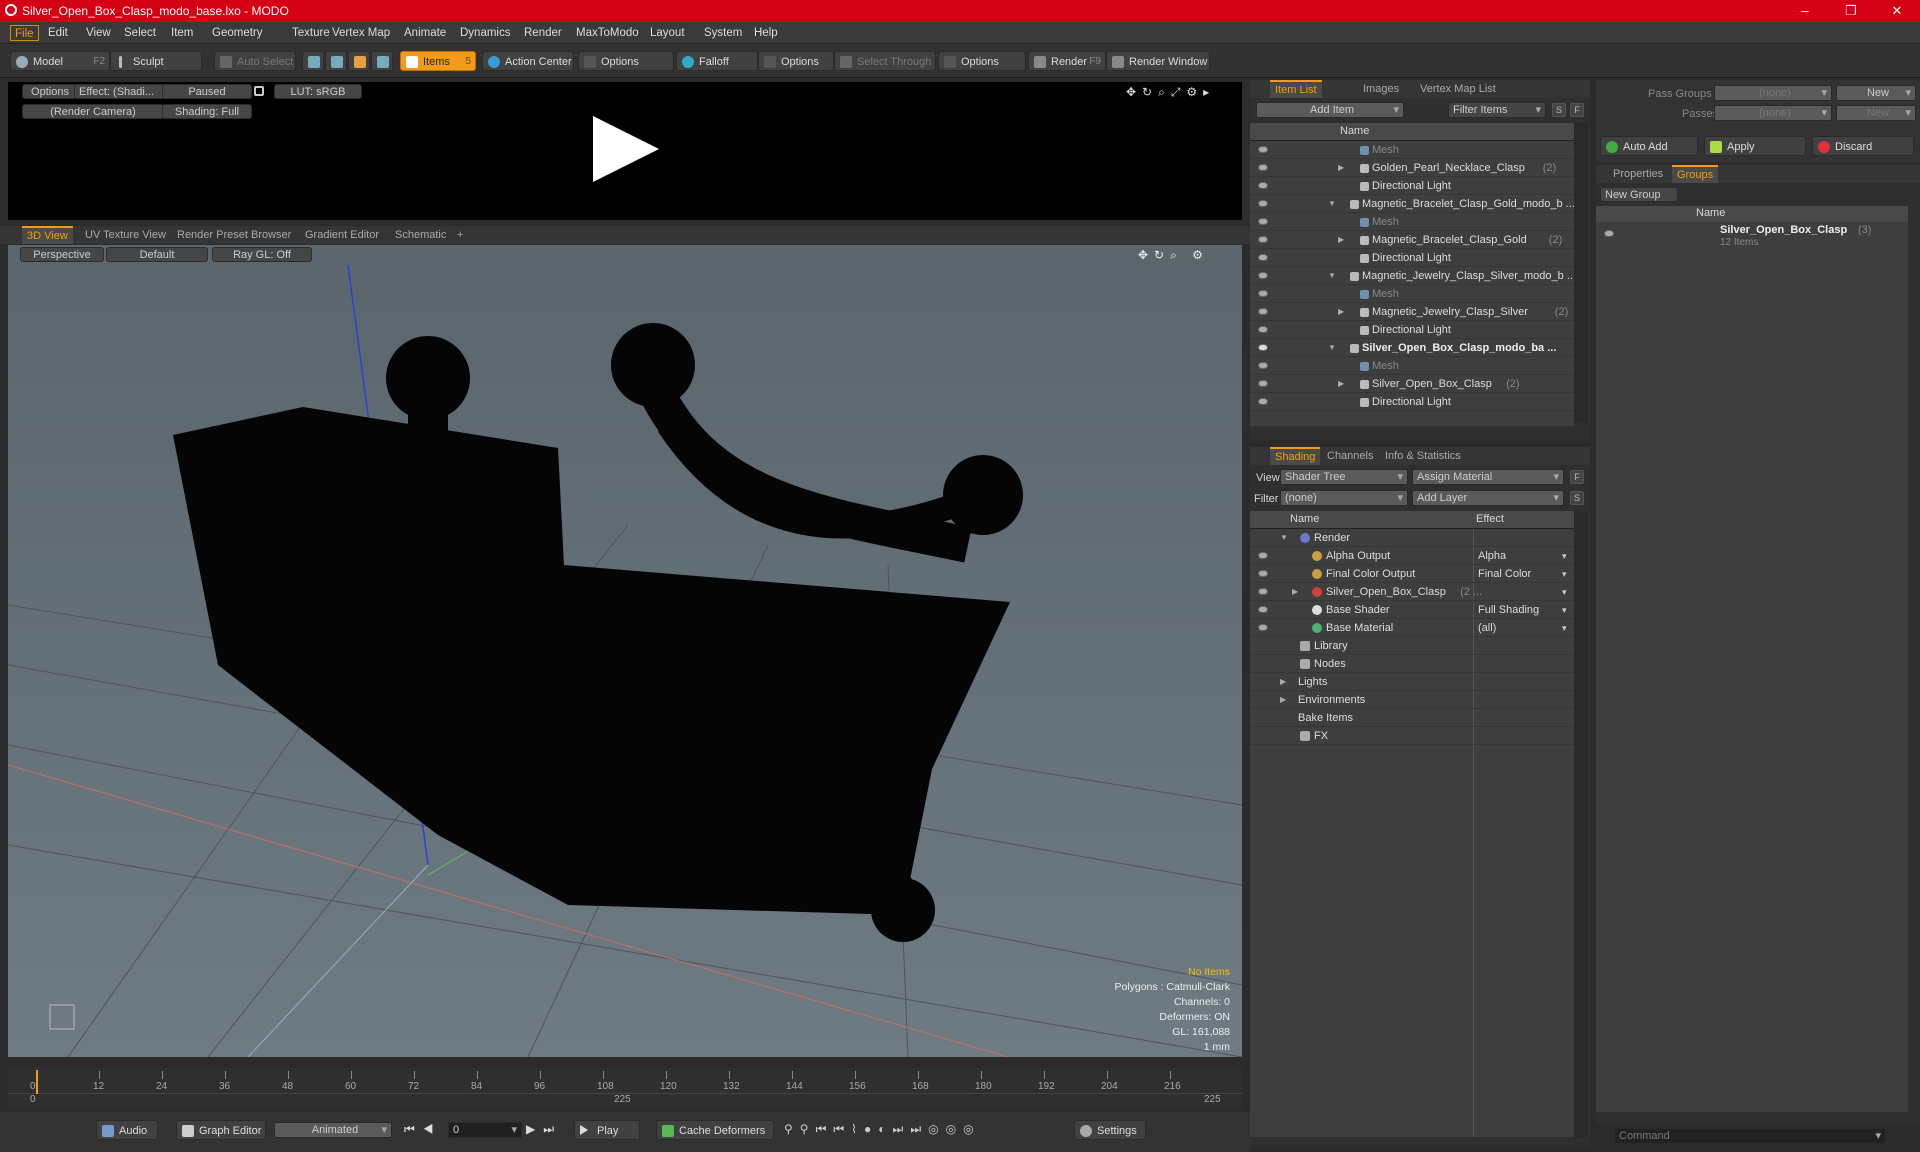 The image size is (1920, 1152). What do you see at coordinates (1773, 93) in the screenshot?
I see `pass-groups-select: (none)` at bounding box center [1773, 93].